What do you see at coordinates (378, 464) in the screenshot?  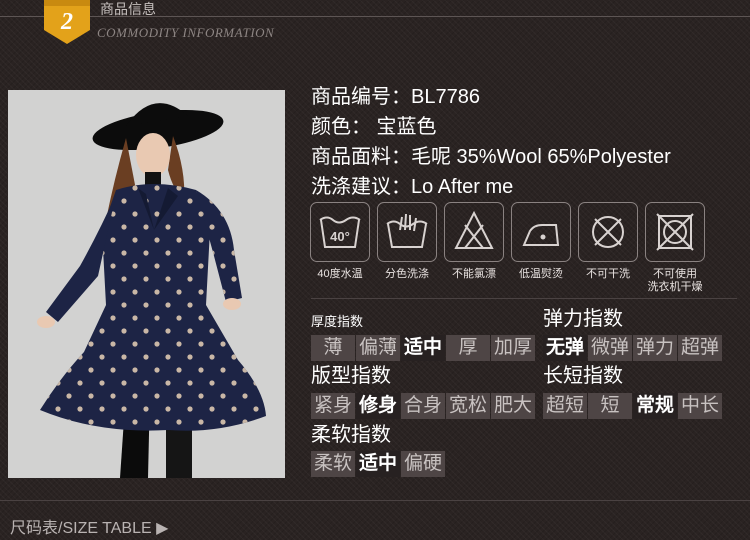 I see `option-medium-soft-selected: 适中` at bounding box center [378, 464].